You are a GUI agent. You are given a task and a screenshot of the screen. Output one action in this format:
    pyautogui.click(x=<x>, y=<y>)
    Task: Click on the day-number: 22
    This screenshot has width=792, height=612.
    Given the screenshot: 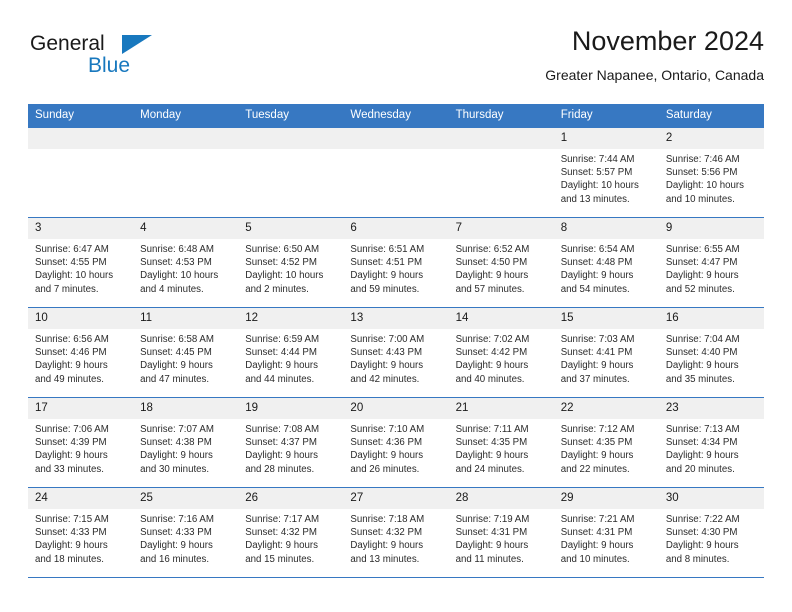 What is the action you would take?
    pyautogui.click(x=606, y=408)
    